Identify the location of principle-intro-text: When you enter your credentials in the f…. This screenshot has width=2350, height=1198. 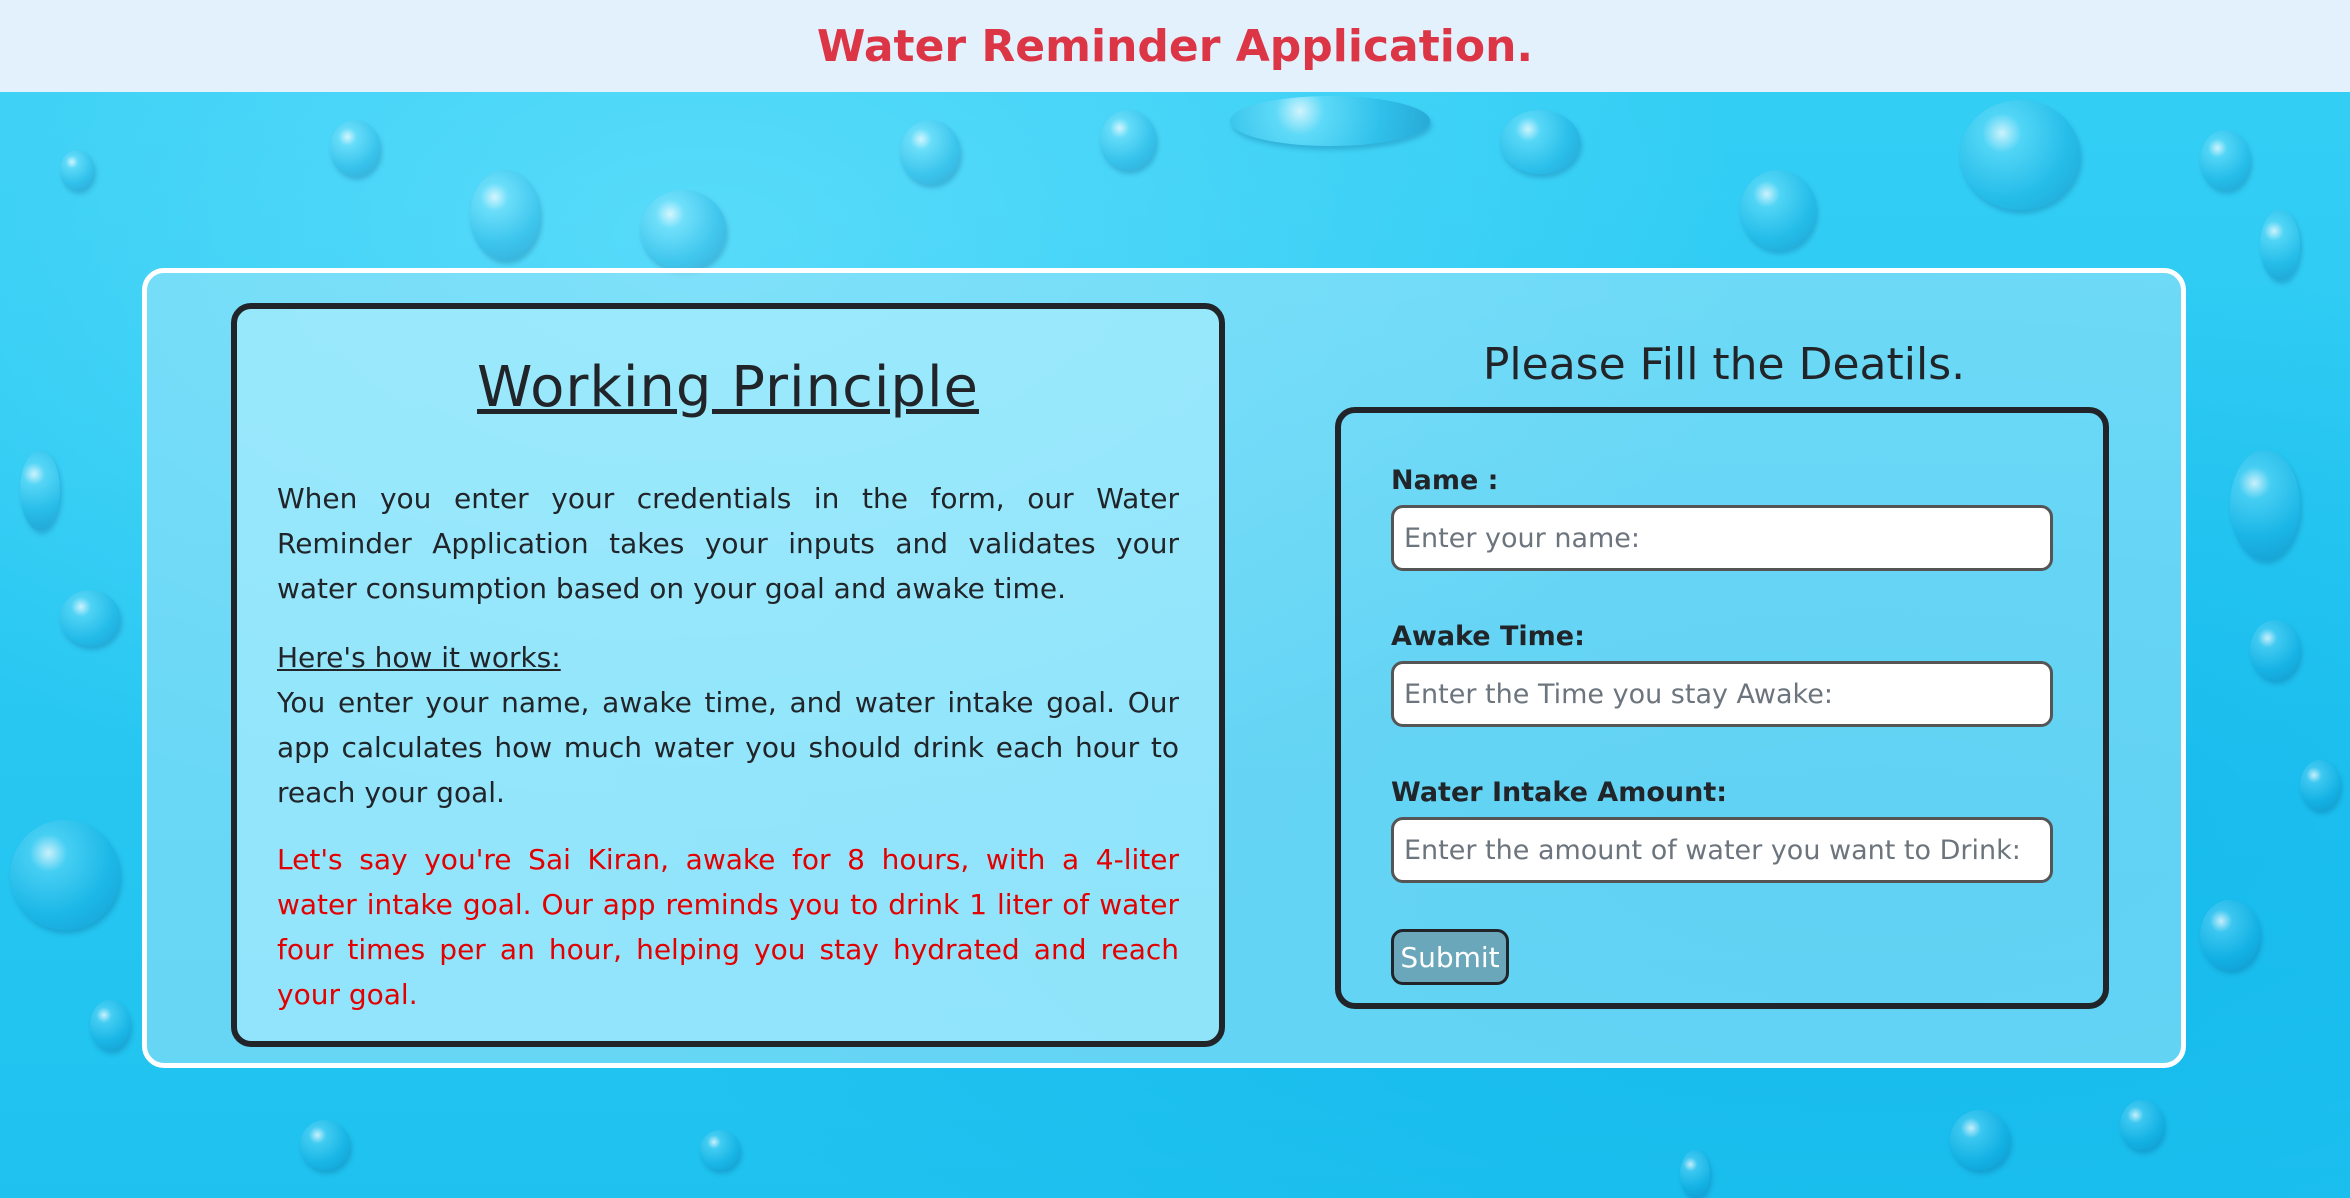
(728, 543).